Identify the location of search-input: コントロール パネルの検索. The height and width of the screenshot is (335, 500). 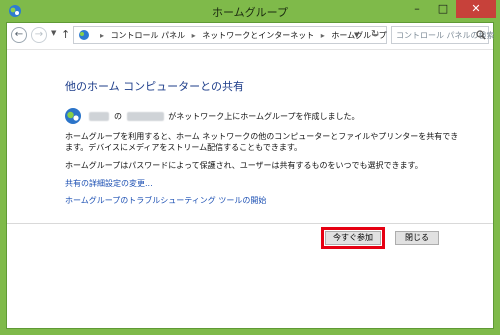
(443, 35).